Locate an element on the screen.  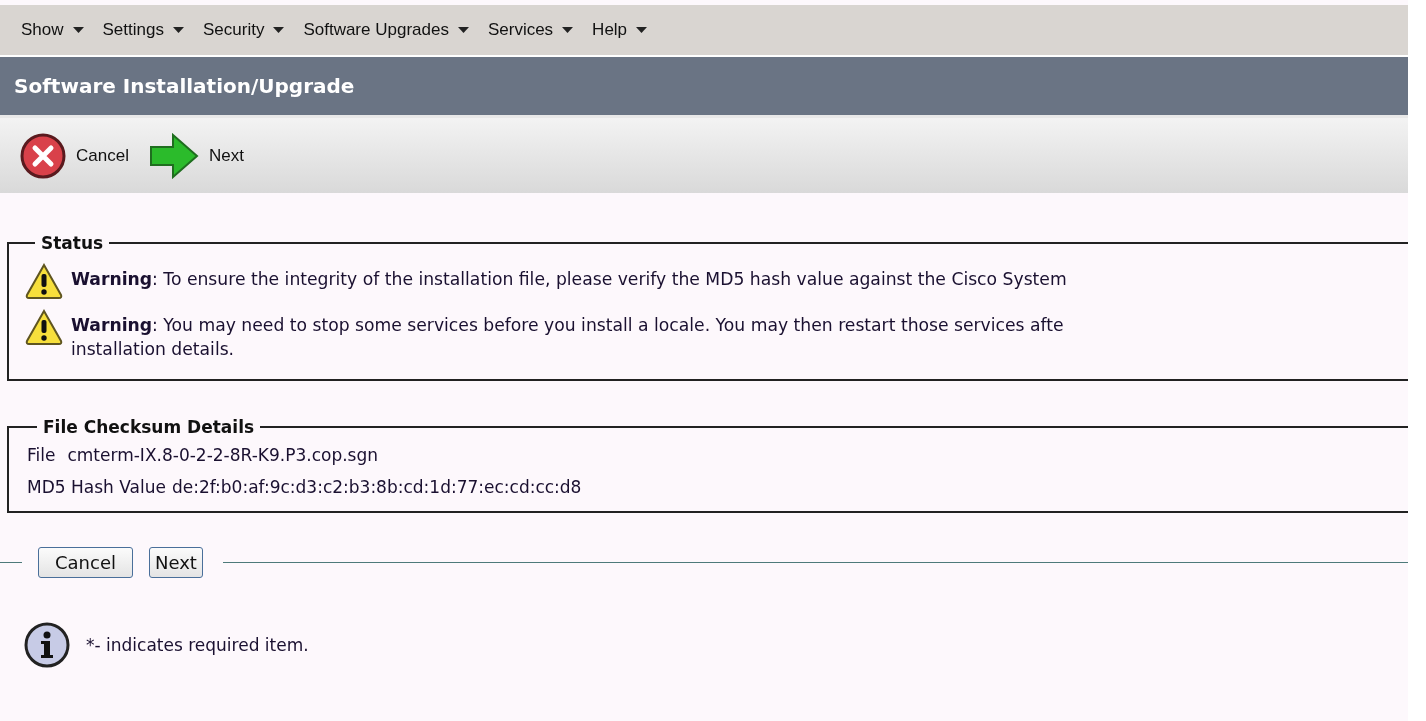
menu-item: Settings is located at coordinates (143, 30).